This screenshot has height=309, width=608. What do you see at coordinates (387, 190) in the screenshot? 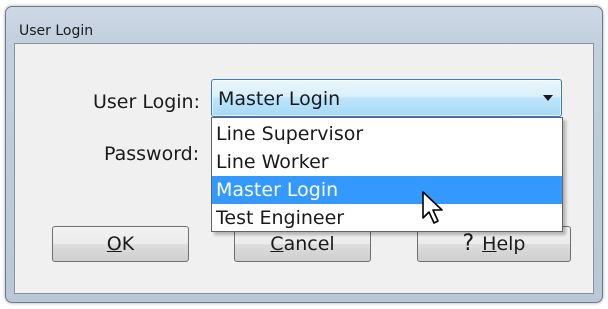
I see `dropdown-option-master-login: Master Login` at bounding box center [387, 190].